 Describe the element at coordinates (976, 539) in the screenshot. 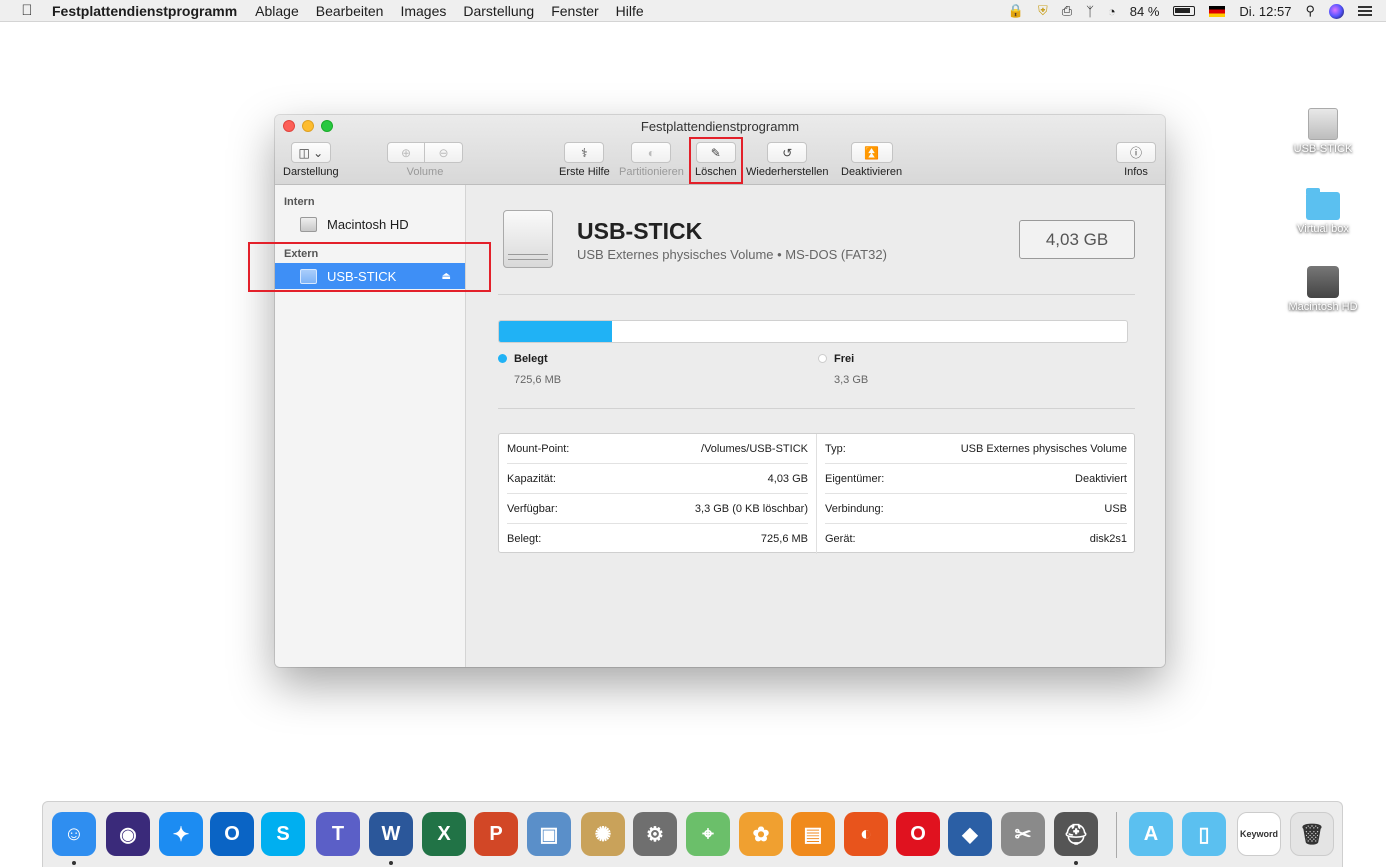

I see `info-row-device: Gerät: disk2s1` at that location.